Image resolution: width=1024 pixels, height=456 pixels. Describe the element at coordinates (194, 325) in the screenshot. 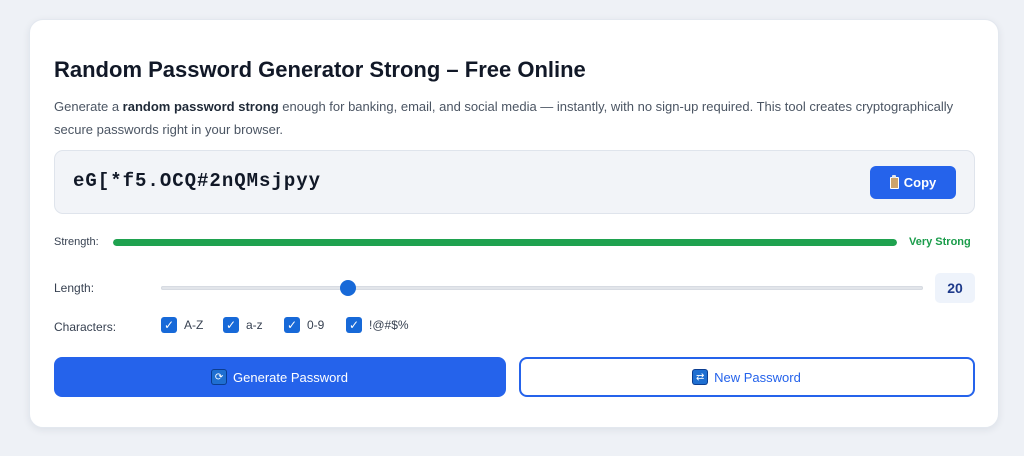

I see `checkbox-uppercase-label: A-Z` at that location.